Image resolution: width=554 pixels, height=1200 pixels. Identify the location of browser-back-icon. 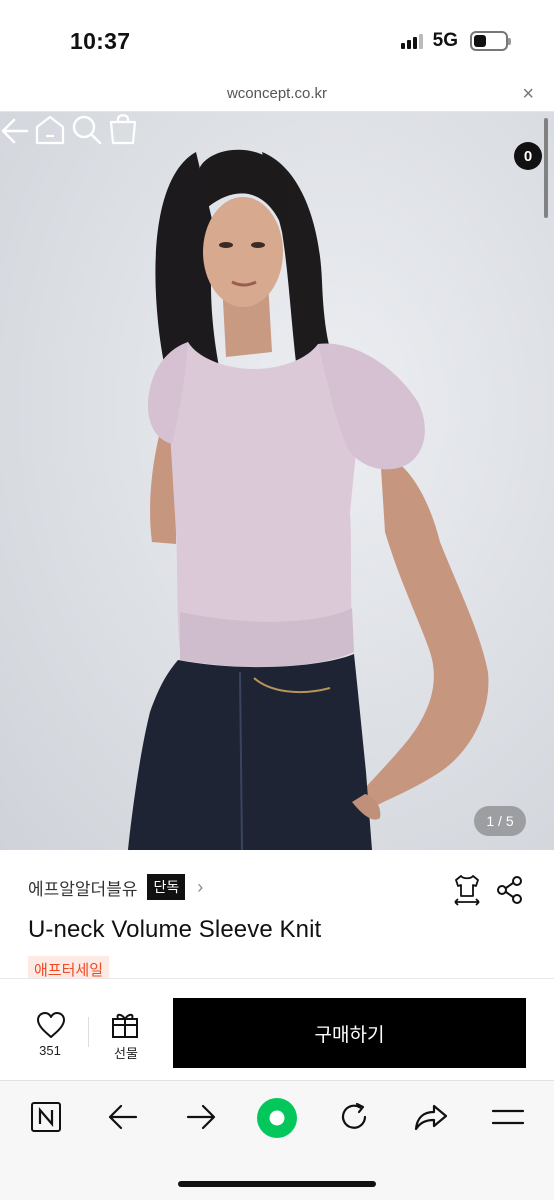
(123, 1117).